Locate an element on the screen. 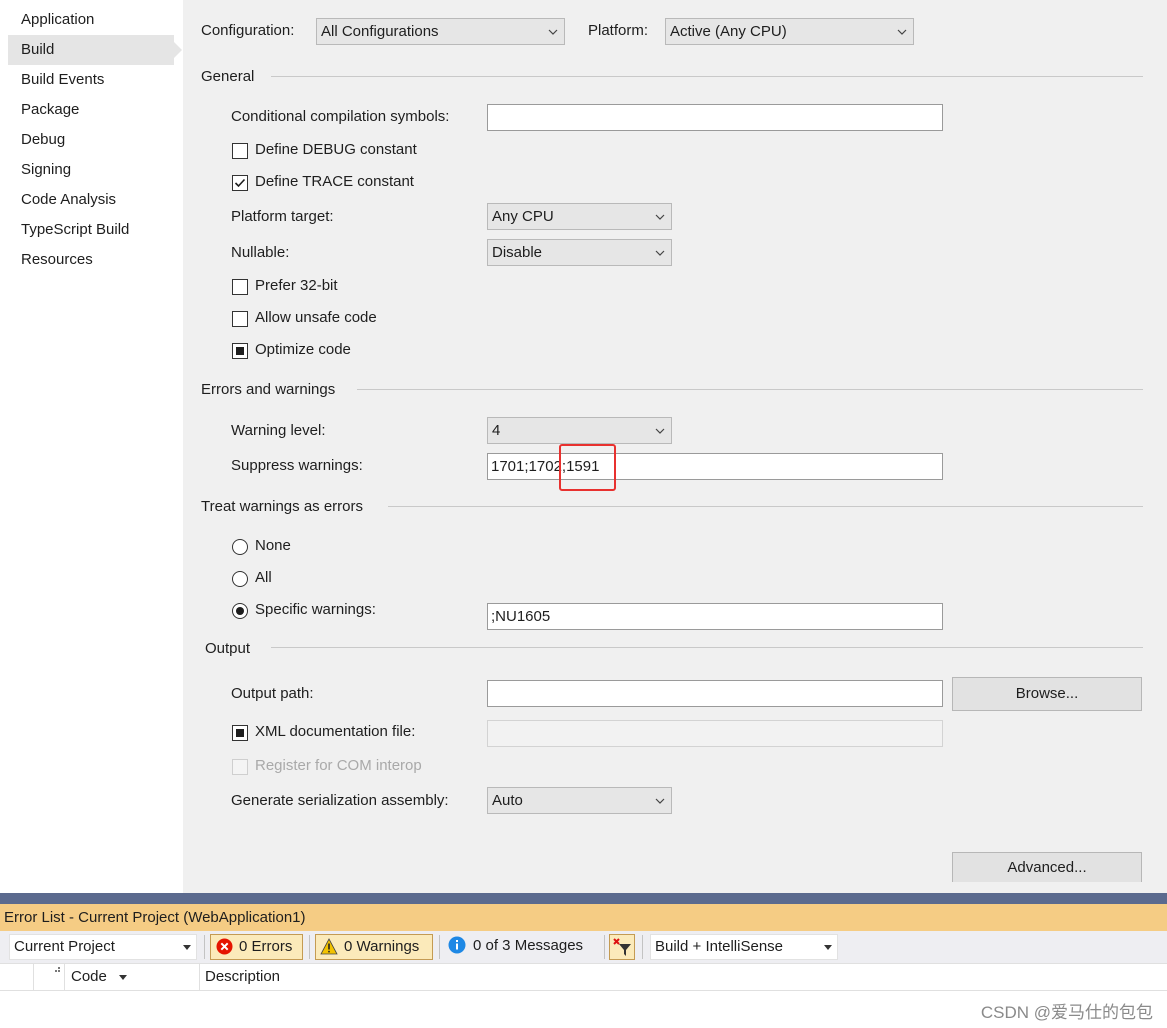 The image size is (1167, 1028). column-header-description: Description is located at coordinates (242, 977).